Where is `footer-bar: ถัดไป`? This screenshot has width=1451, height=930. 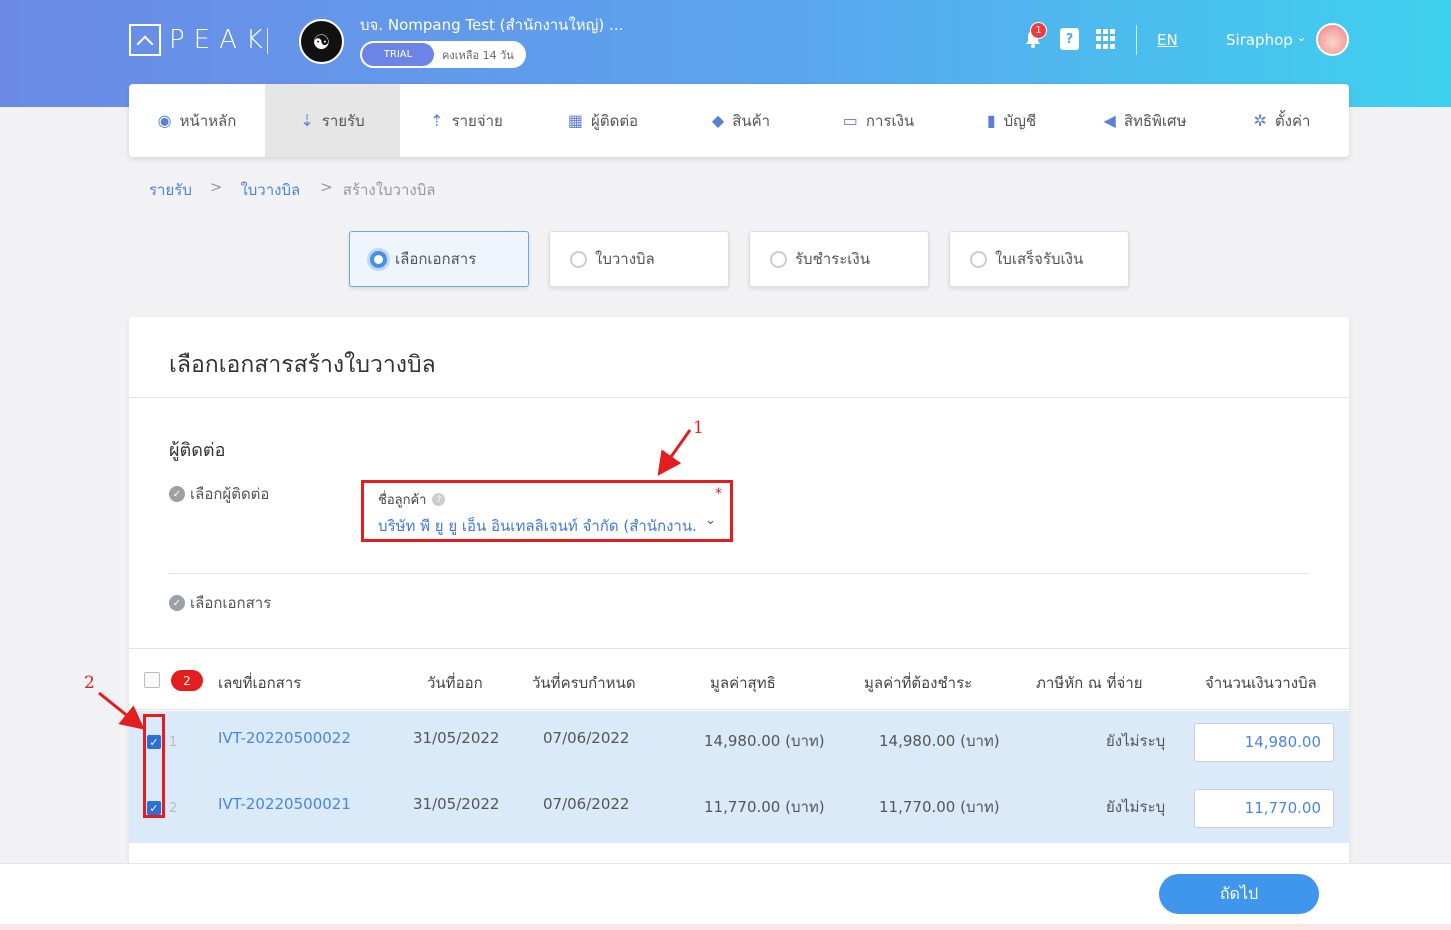
footer-bar: ถัดไป is located at coordinates (725, 896).